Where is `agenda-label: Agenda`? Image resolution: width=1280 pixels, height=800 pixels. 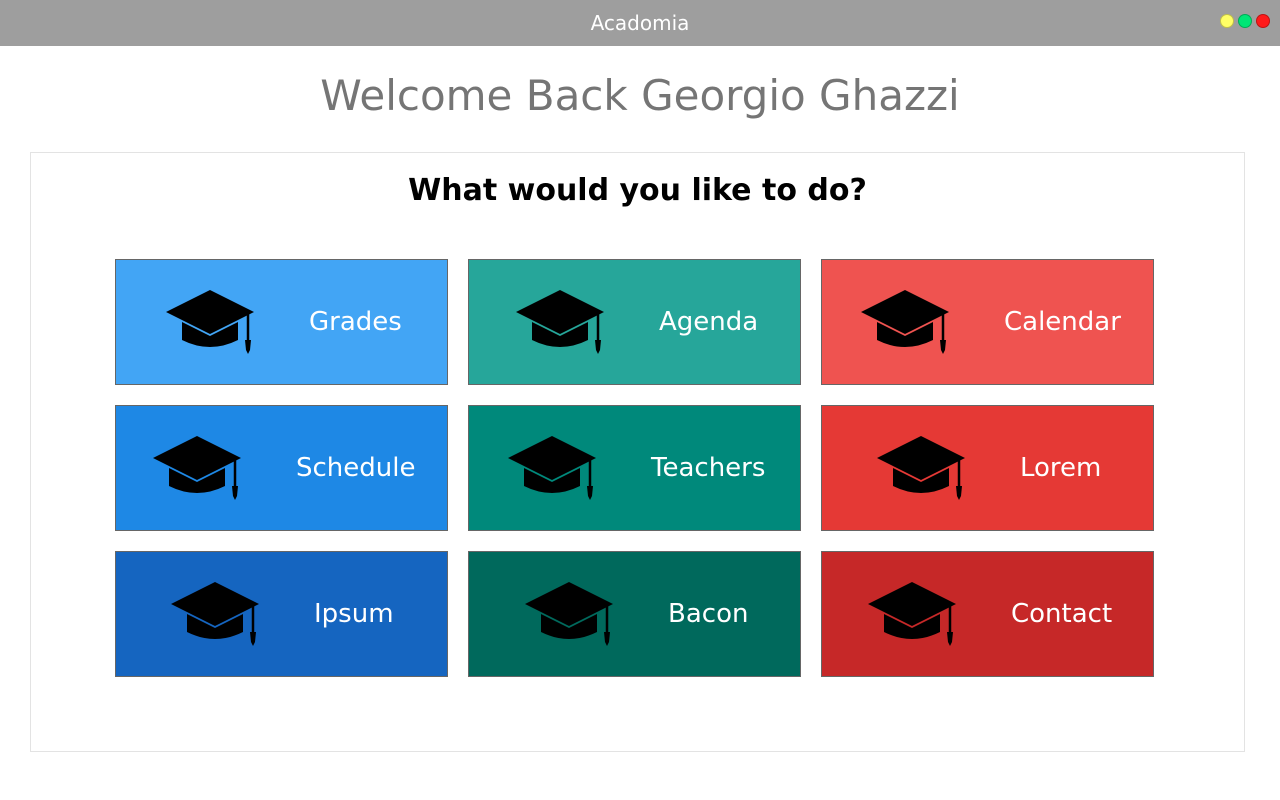 agenda-label: Agenda is located at coordinates (709, 322).